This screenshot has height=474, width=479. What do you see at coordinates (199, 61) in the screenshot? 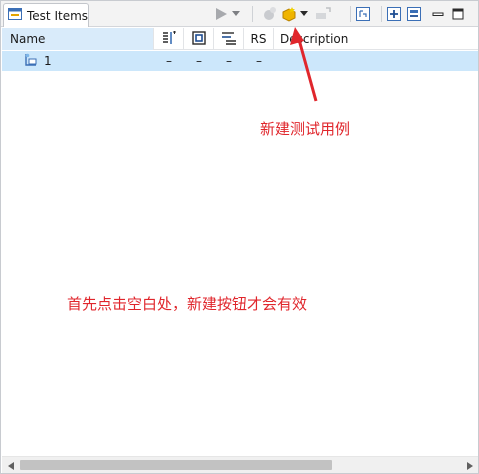
I see `row-checkpoint-cell: –` at bounding box center [199, 61].